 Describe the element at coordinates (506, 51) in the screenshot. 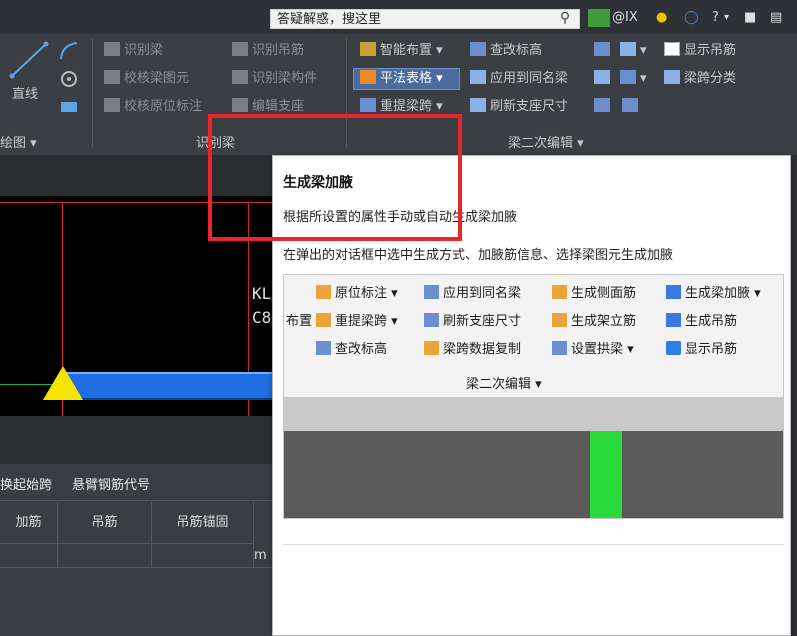

I see `edit-elevation-button: 查改标高` at that location.